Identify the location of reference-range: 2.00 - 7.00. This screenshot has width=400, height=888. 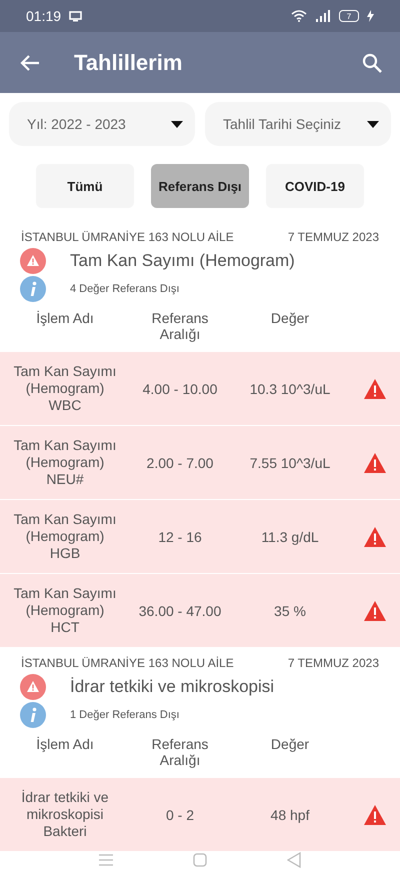
(180, 462).